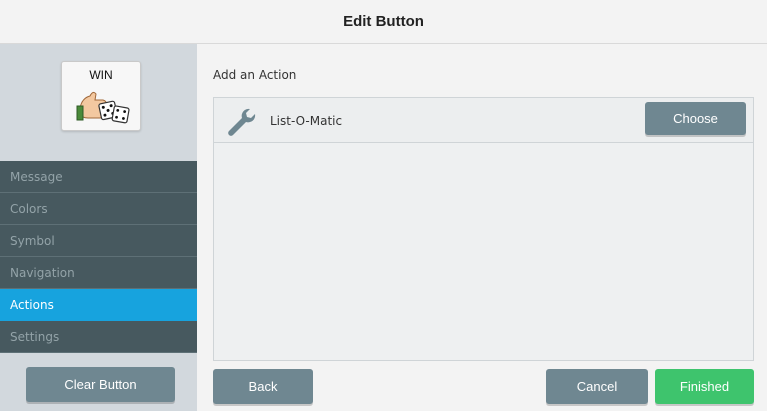 The width and height of the screenshot is (767, 411). What do you see at coordinates (704, 386) in the screenshot?
I see `finished-button: Finished` at bounding box center [704, 386].